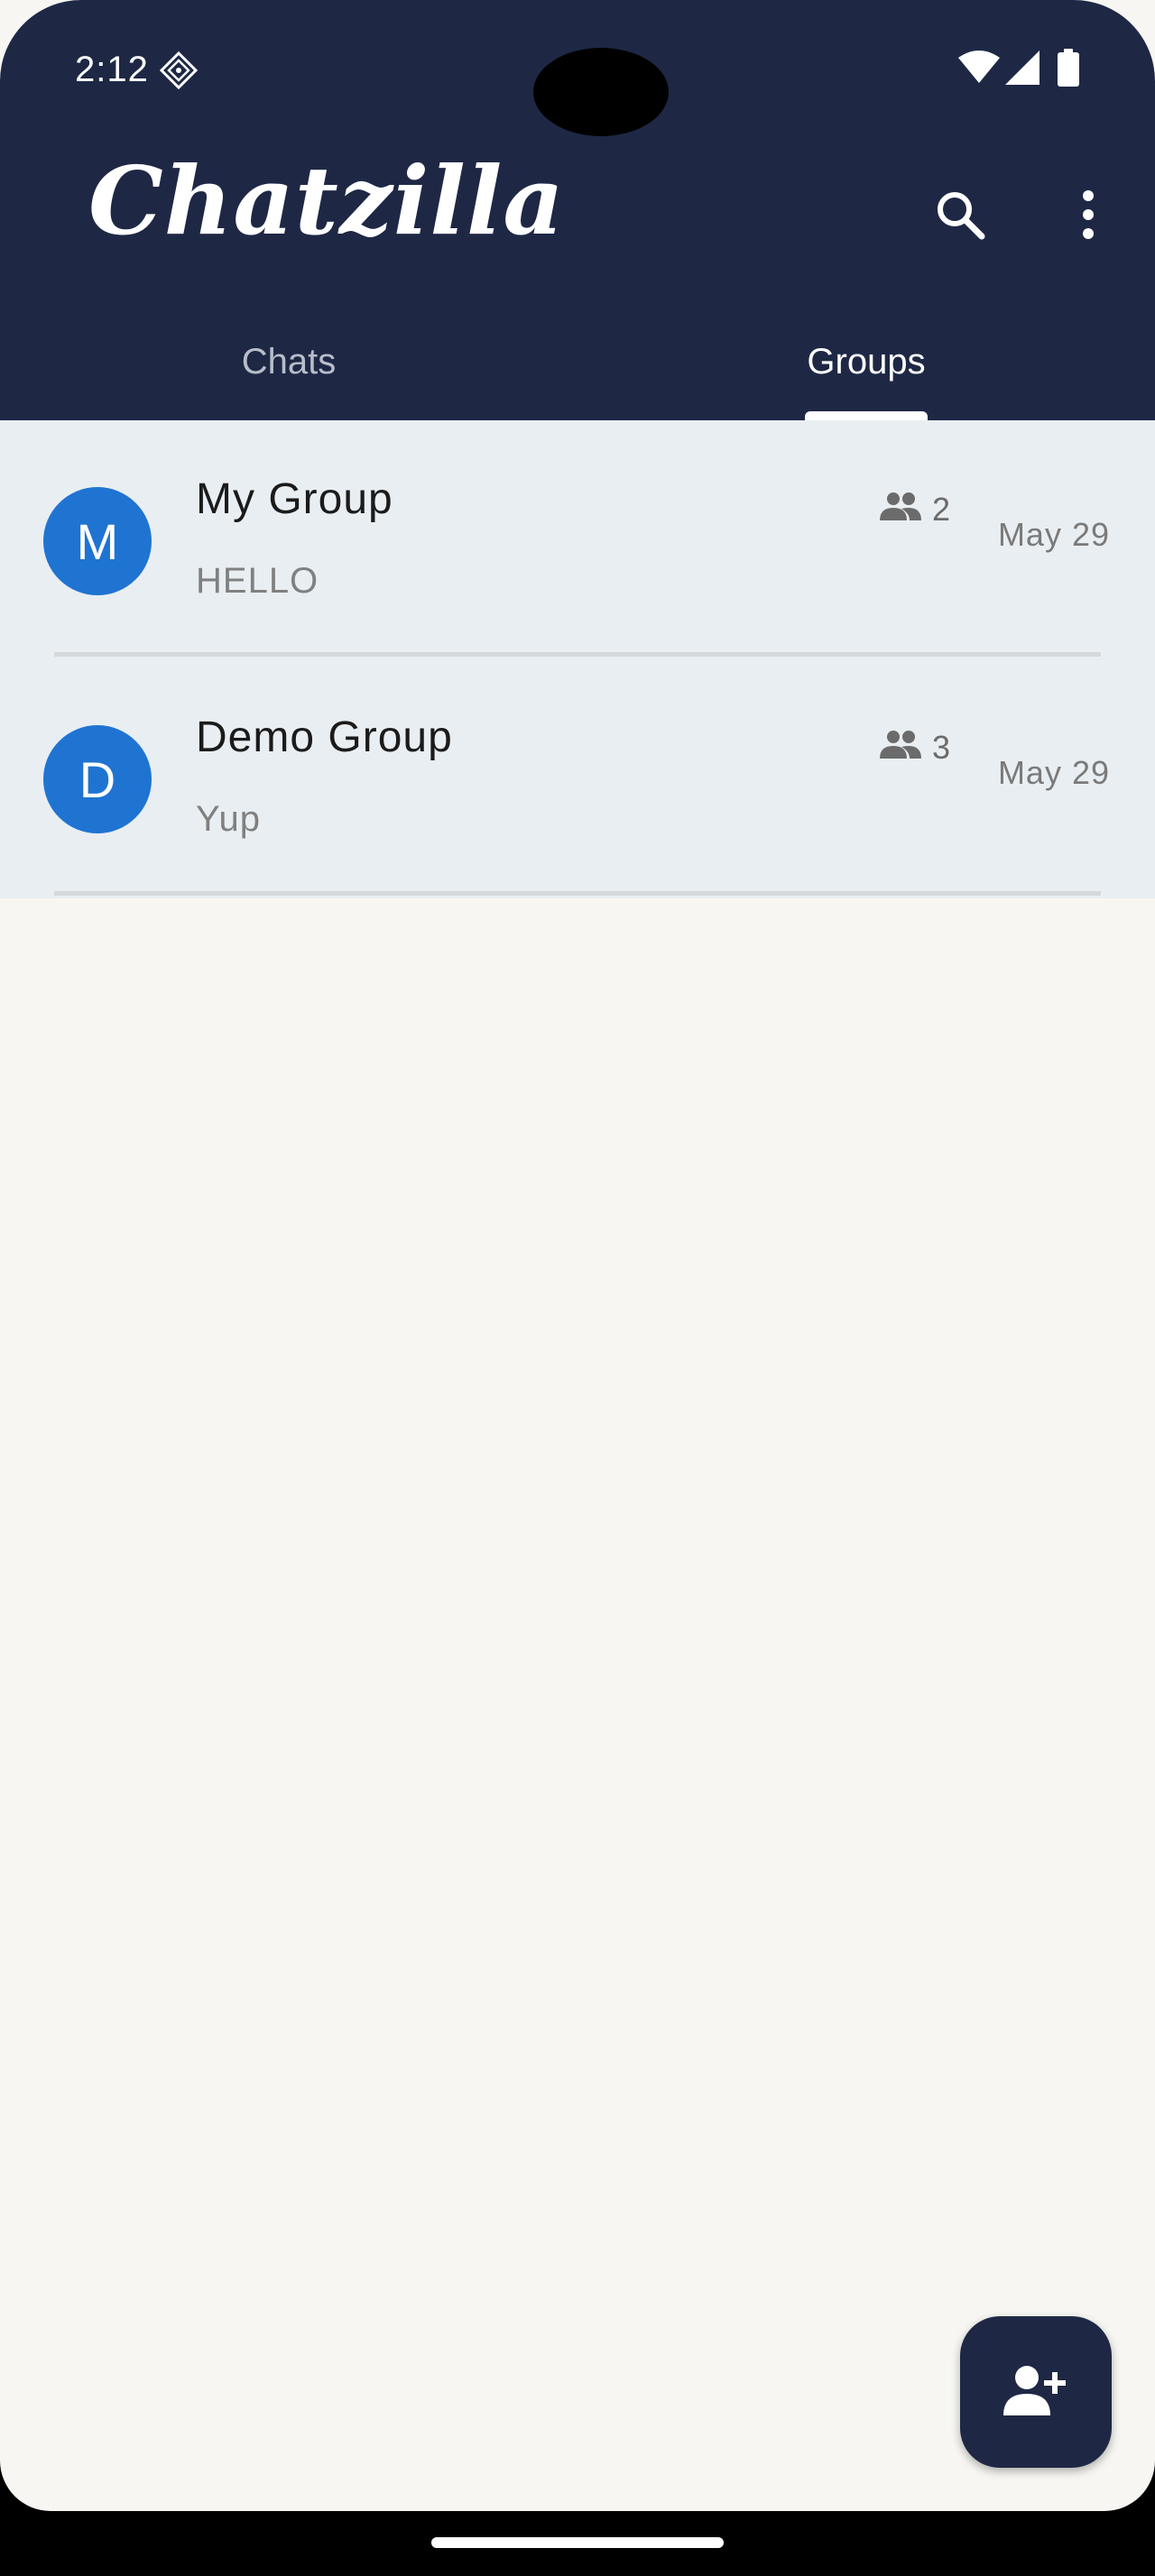  I want to click on tab-chats: Chats, so click(289, 361).